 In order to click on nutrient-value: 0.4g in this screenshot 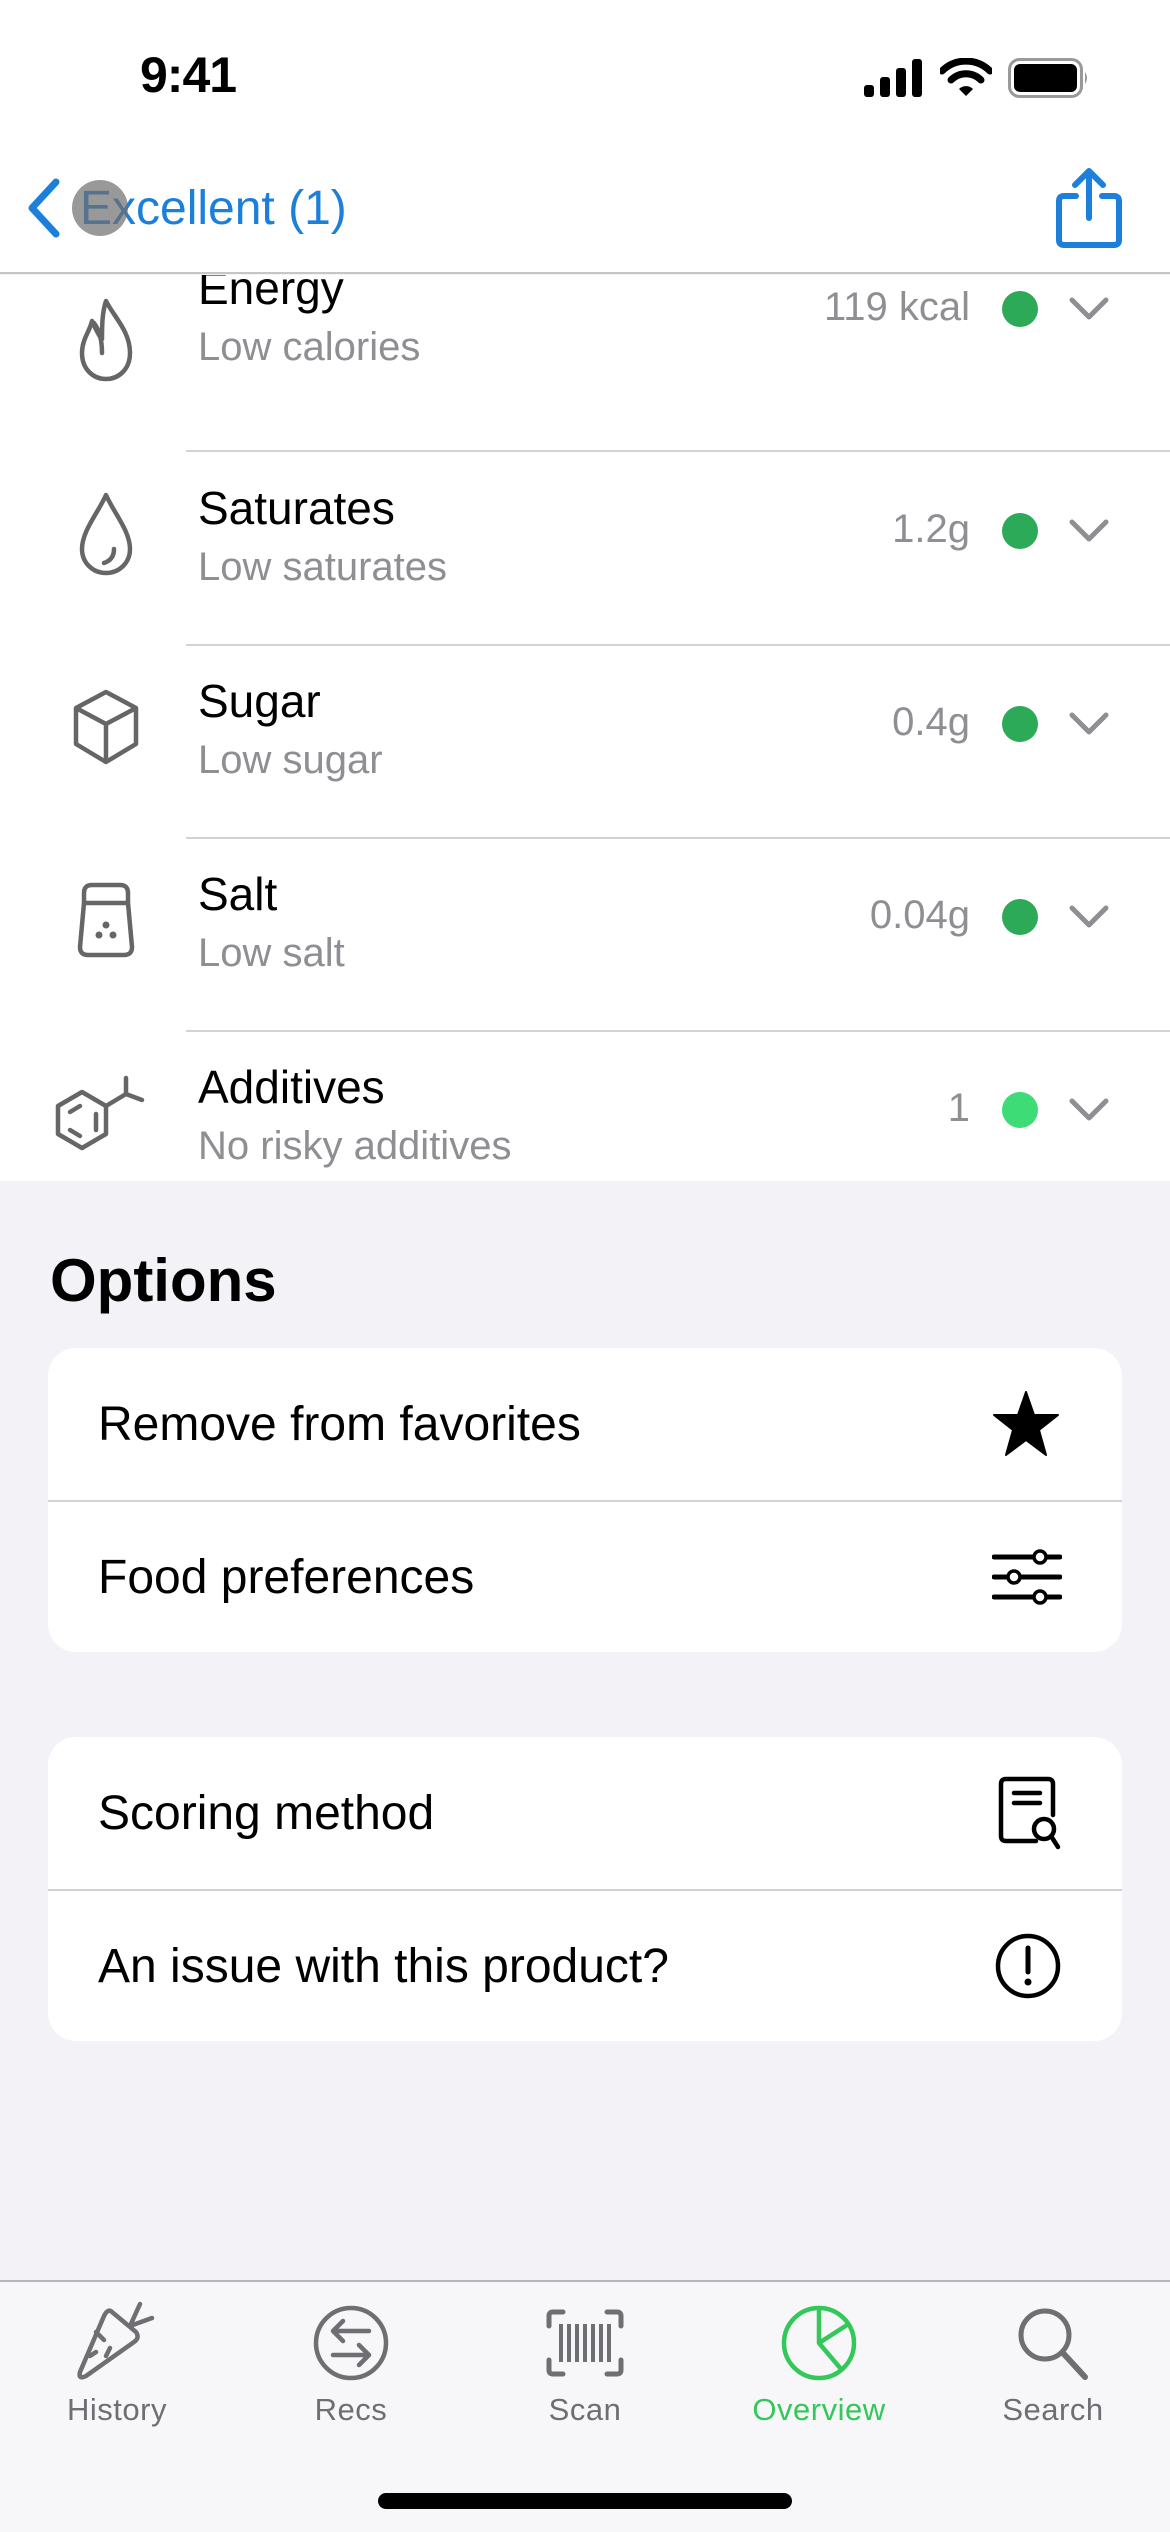, I will do `click(931, 722)`.